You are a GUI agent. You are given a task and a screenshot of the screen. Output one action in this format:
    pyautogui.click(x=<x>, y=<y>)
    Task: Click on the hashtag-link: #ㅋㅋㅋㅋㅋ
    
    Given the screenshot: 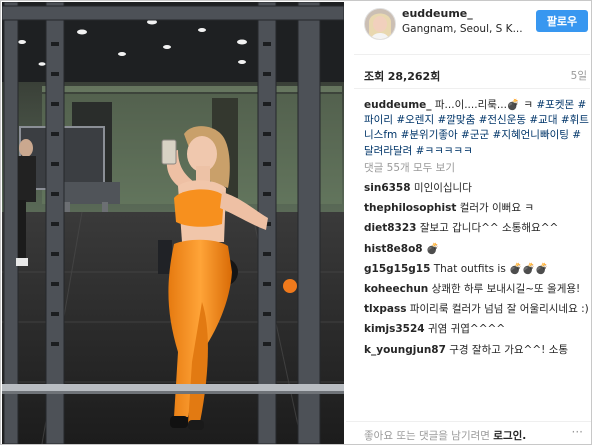 What is the action you would take?
    pyautogui.click(x=444, y=151)
    